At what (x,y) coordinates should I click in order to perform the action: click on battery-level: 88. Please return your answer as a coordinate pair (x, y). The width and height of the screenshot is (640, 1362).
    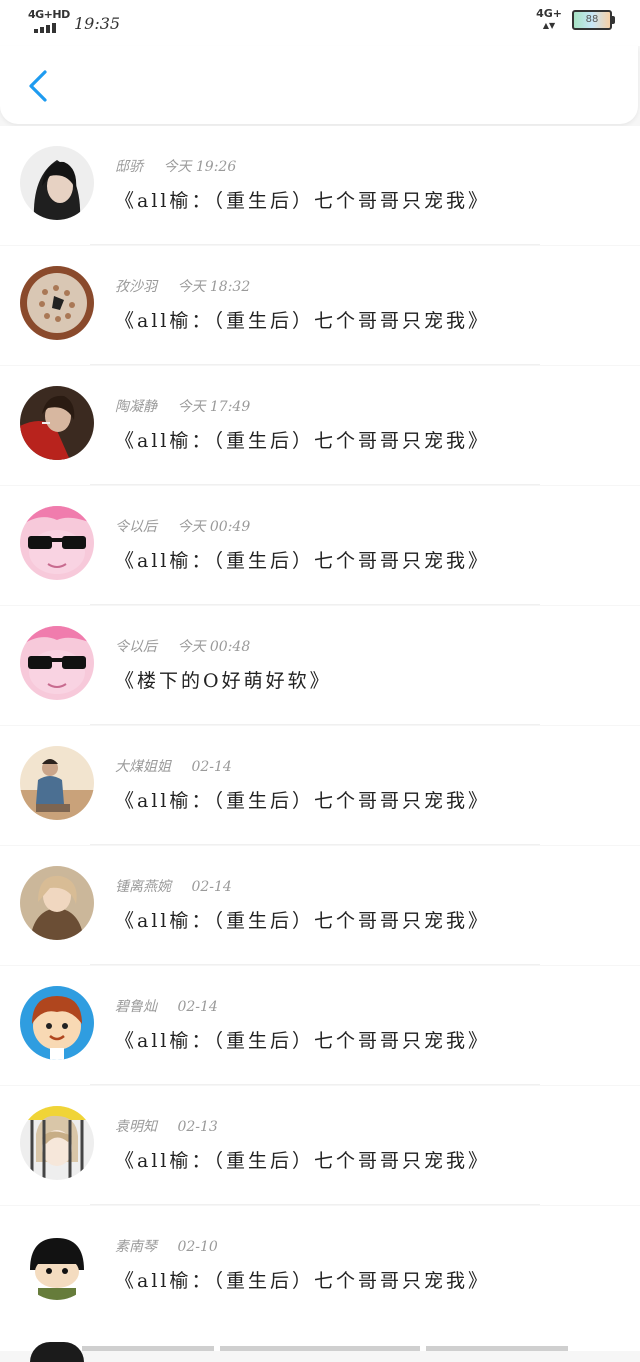
    Looking at the image, I should click on (592, 19).